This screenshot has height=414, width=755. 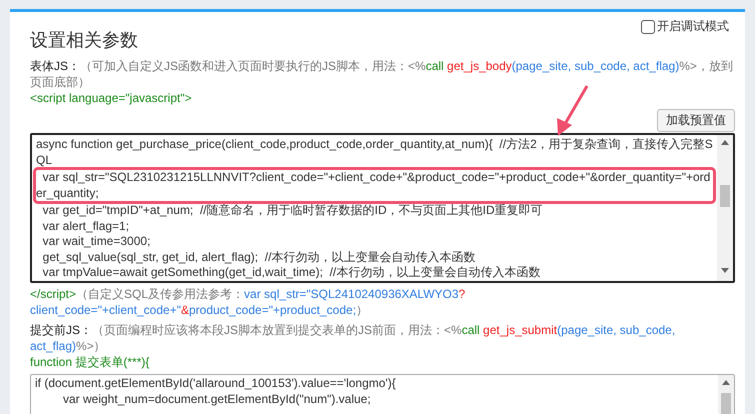 What do you see at coordinates (90, 362) in the screenshot?
I see `function-header: function 提交表单(***){` at bounding box center [90, 362].